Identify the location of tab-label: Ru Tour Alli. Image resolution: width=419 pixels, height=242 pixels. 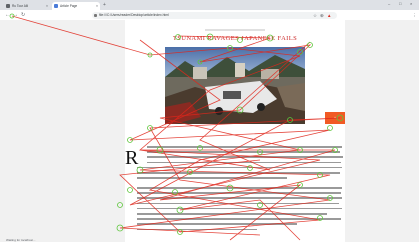
(20, 6).